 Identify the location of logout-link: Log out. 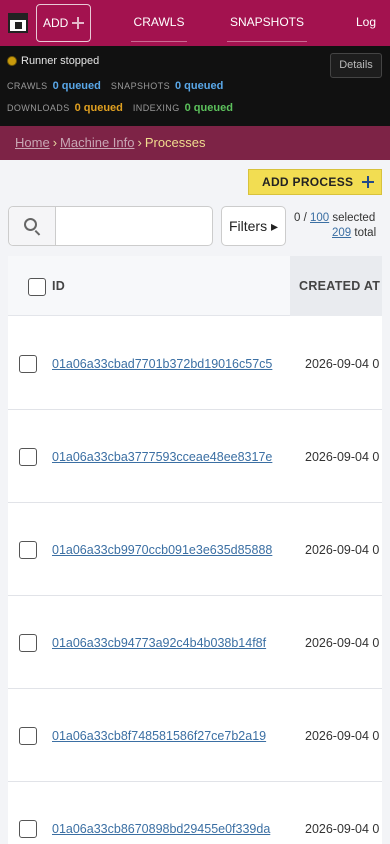
(366, 36).